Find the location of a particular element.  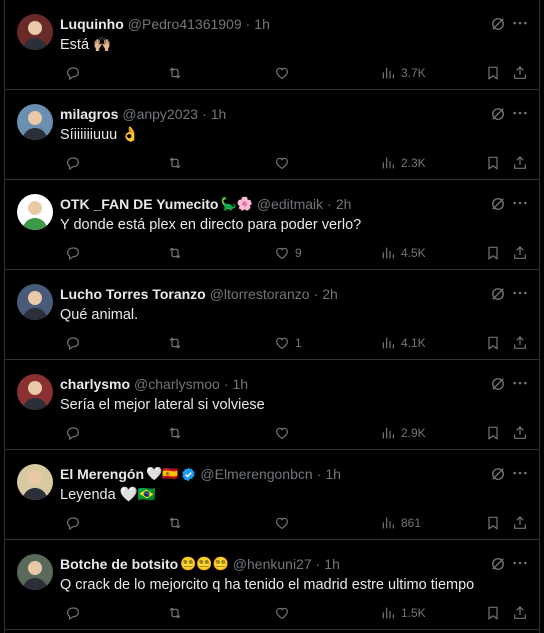

view-count: 2.3K is located at coordinates (413, 163).